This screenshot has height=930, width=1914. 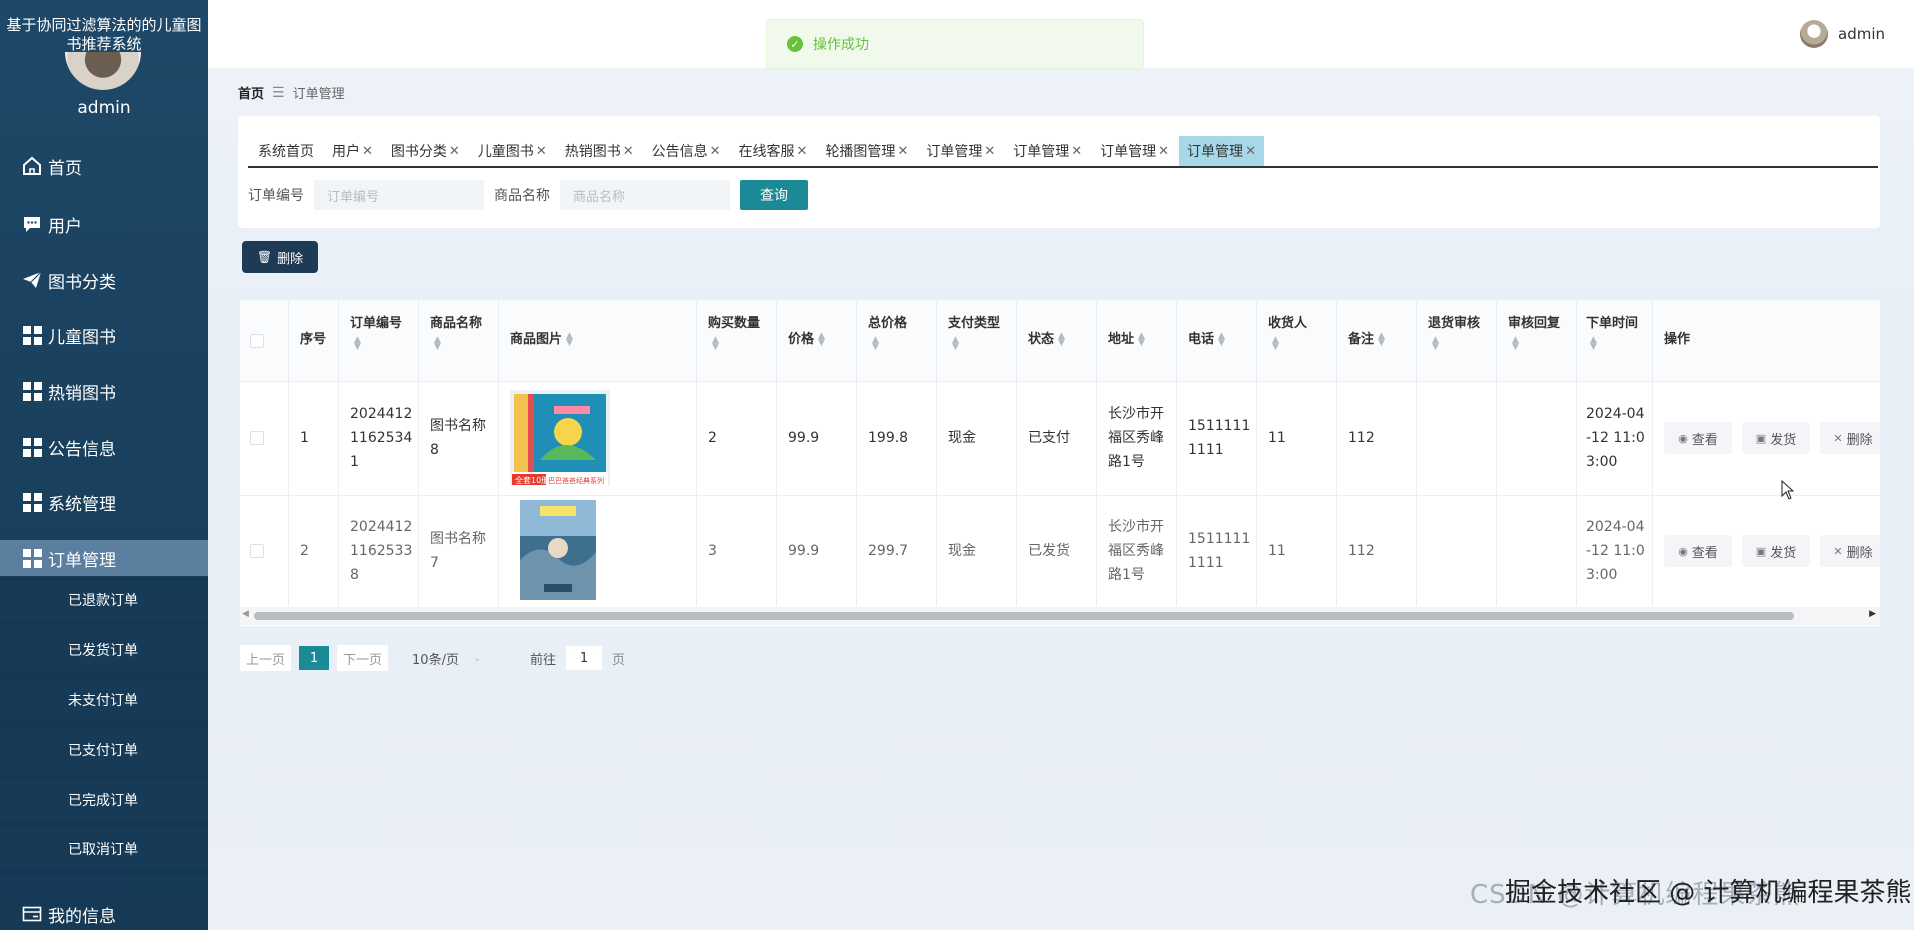 I want to click on eye-icon: ◉, so click(x=1683, y=438).